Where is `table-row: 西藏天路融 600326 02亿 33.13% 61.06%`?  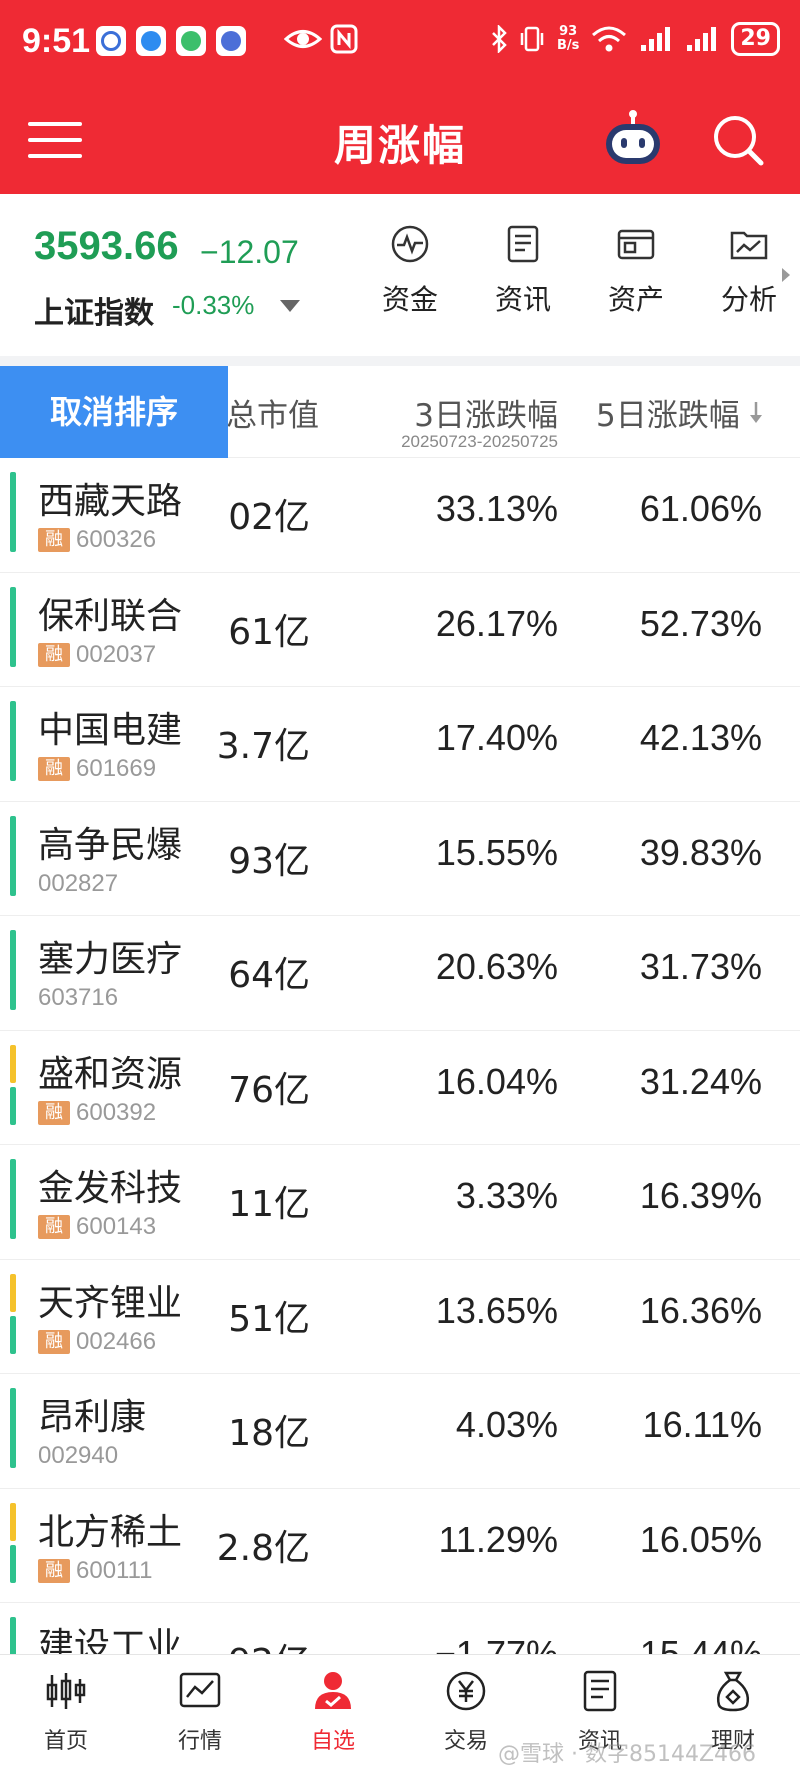
table-row: 西藏天路融 600326 02亿 33.13% 61.06% is located at coordinates (400, 515).